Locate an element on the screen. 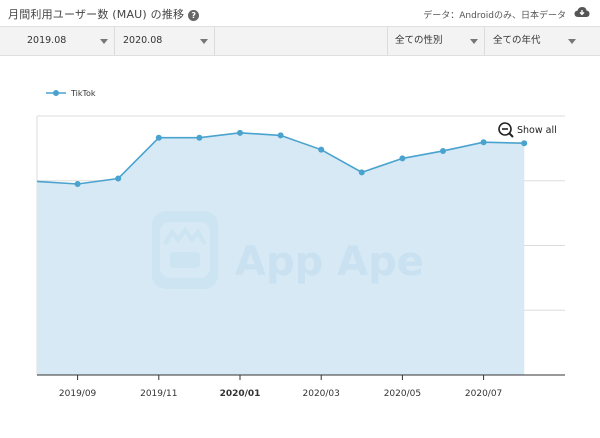  age-value: 全ての年代 is located at coordinates (517, 40).